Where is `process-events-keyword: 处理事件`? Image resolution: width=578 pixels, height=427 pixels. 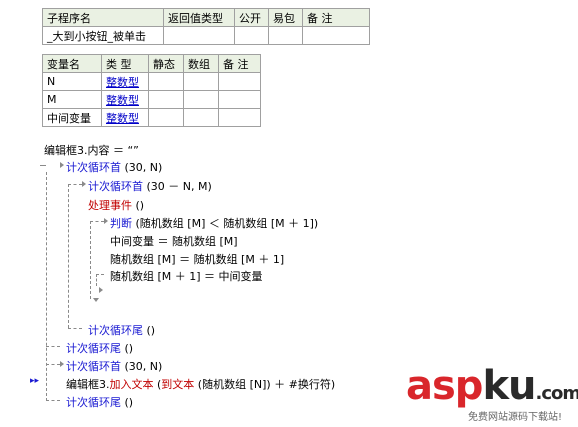 process-events-keyword: 处理事件 is located at coordinates (110, 205).